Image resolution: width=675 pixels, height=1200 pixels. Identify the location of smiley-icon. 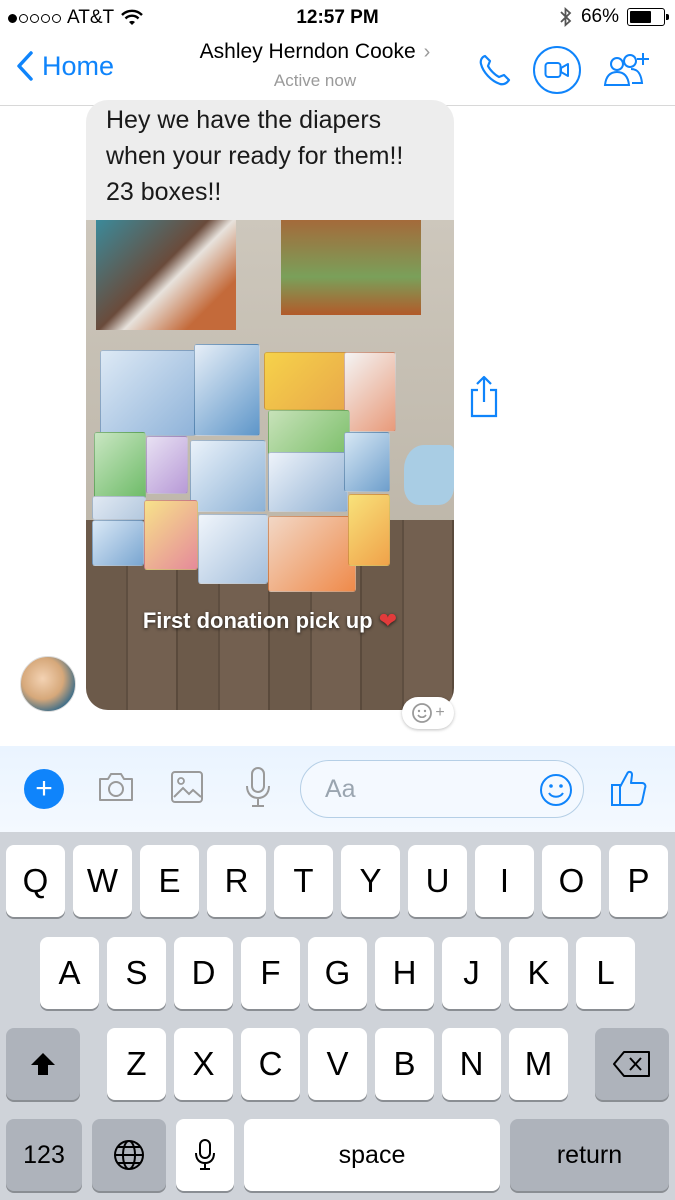
(422, 713).